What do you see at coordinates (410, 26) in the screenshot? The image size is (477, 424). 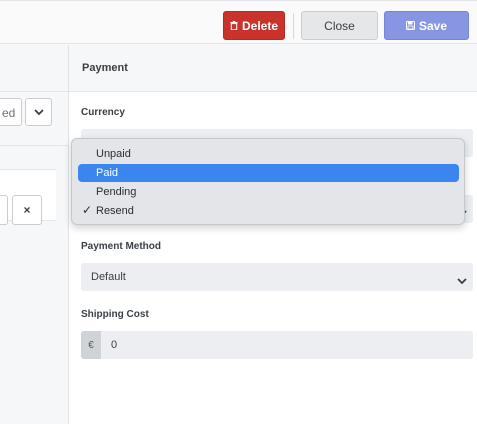 I see `floppy-disk-icon` at bounding box center [410, 26].